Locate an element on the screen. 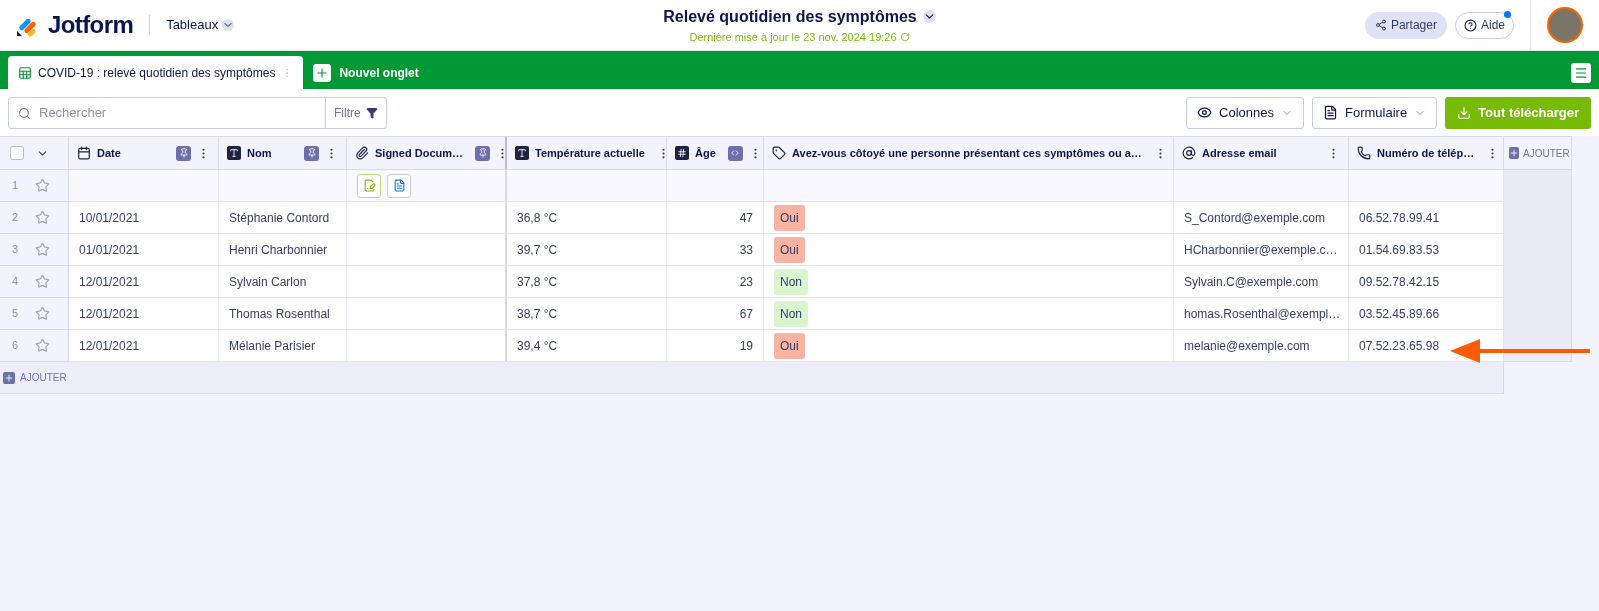 This screenshot has height=611, width=1599. column-header: Adresse email is located at coordinates (1261, 153).